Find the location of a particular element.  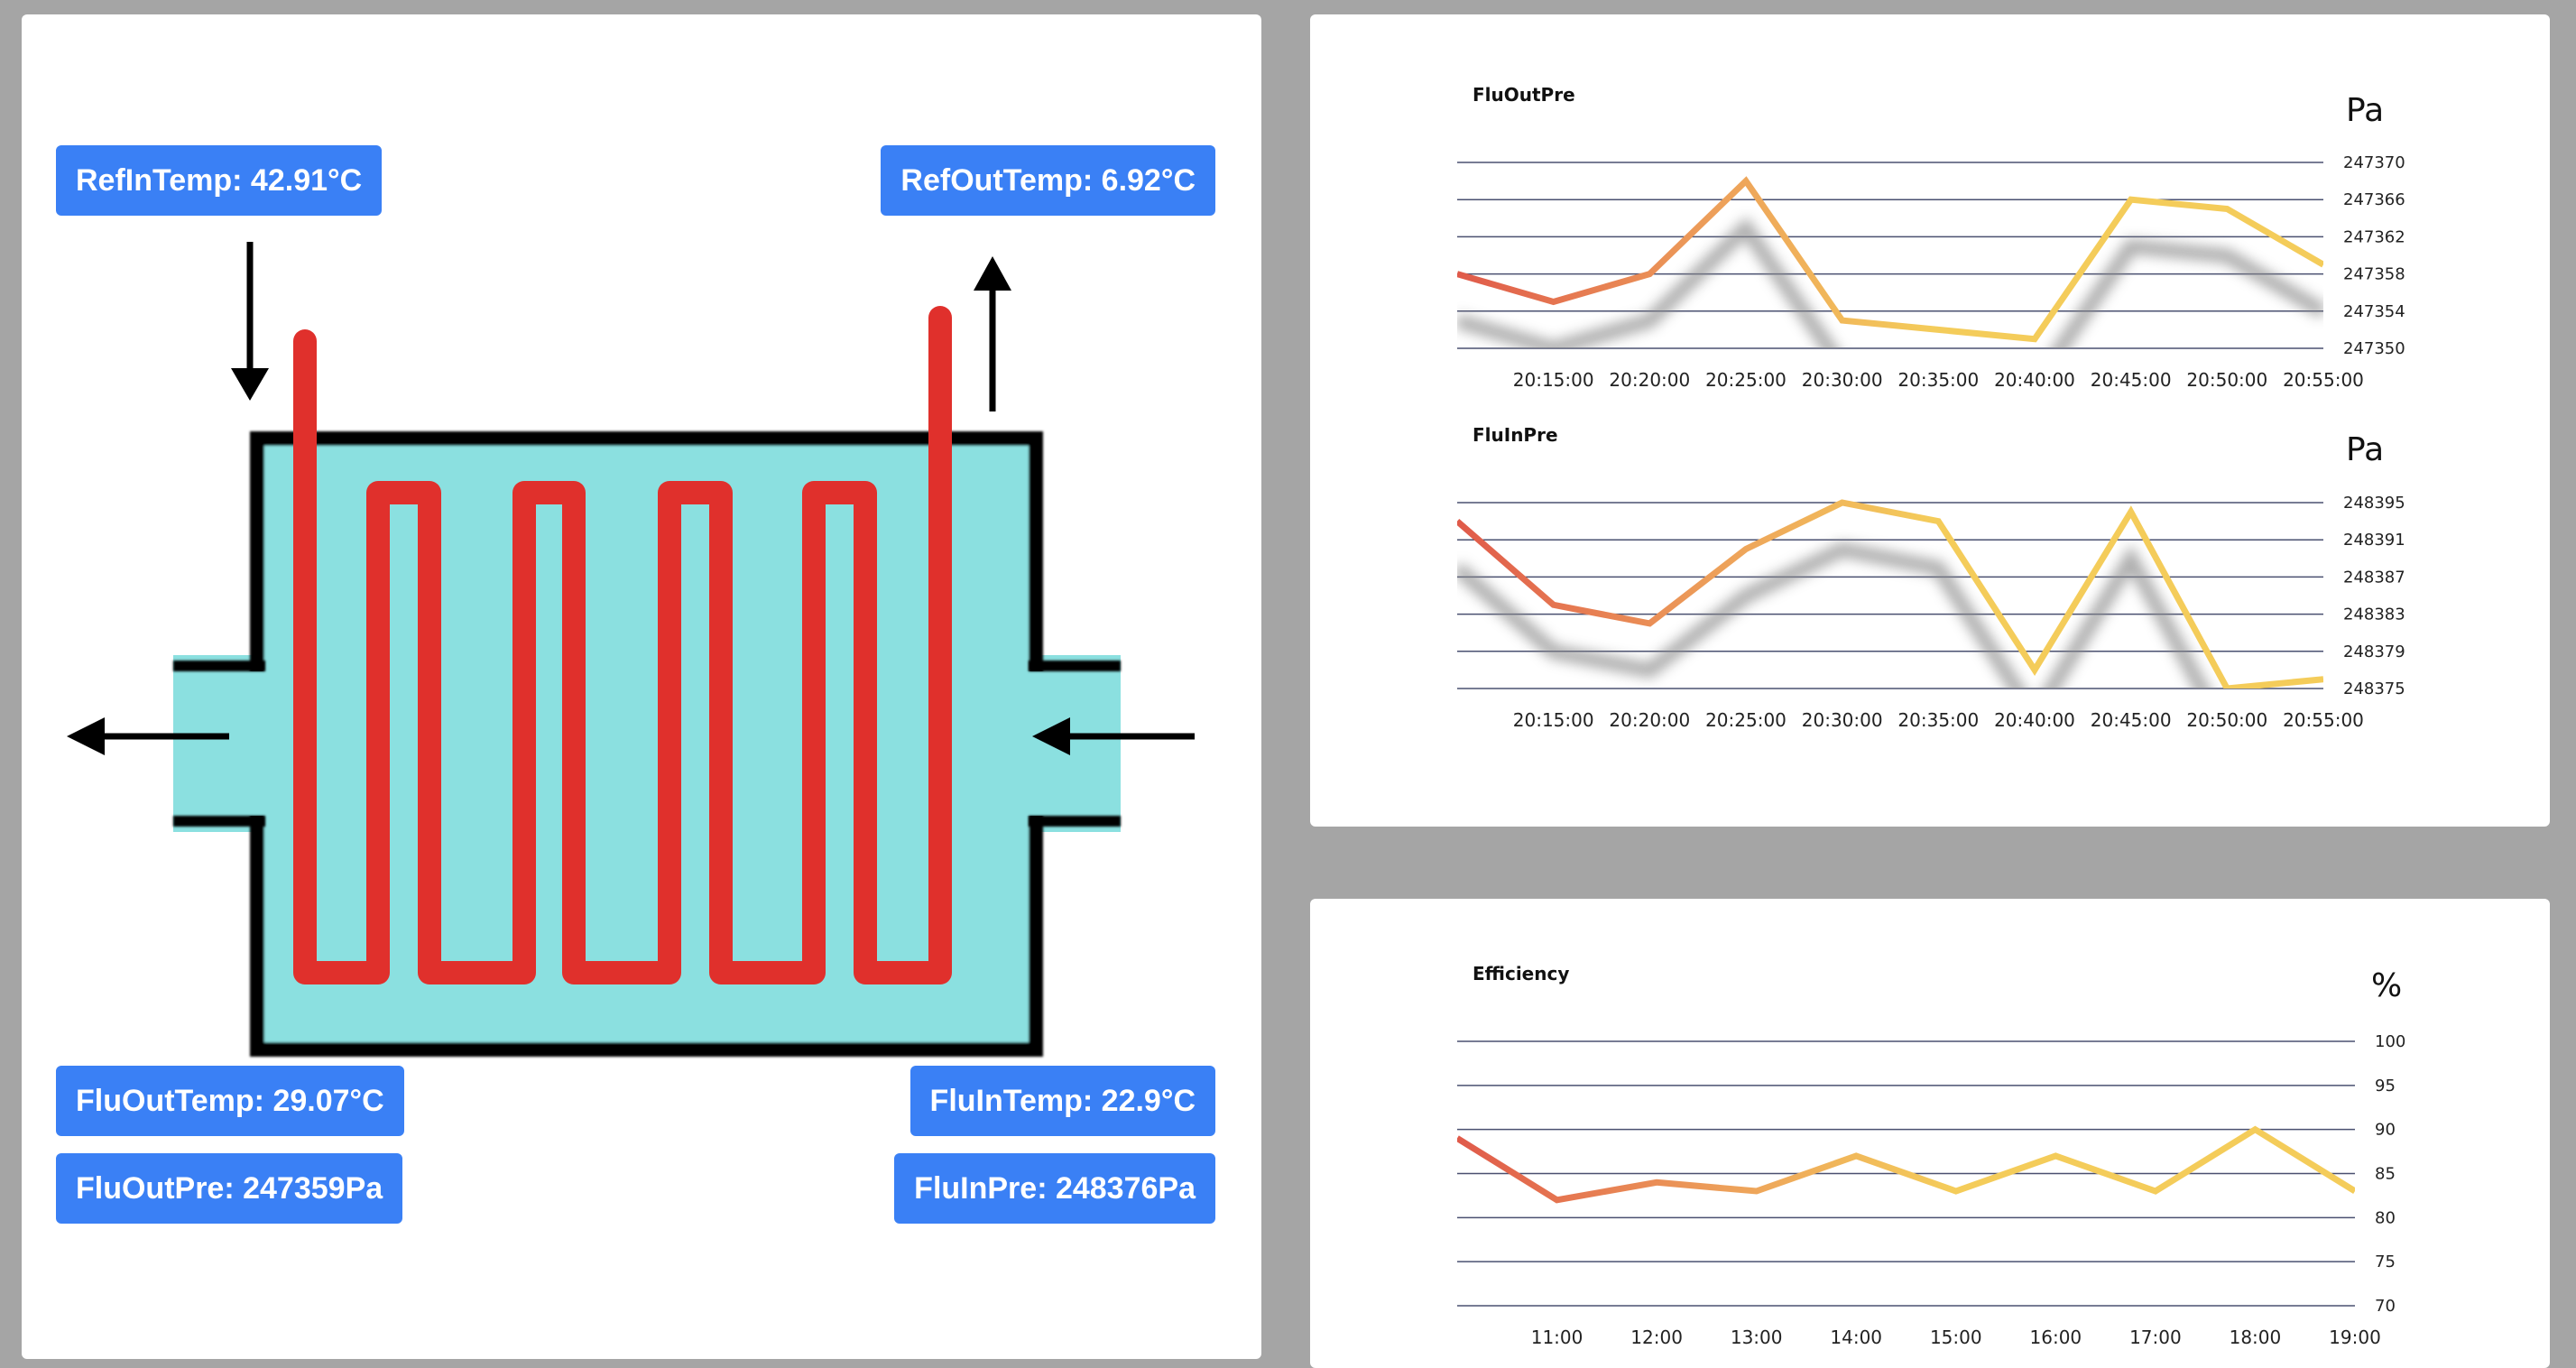

efficiency-chart-y-tick: 75 is located at coordinates (2385, 1261).